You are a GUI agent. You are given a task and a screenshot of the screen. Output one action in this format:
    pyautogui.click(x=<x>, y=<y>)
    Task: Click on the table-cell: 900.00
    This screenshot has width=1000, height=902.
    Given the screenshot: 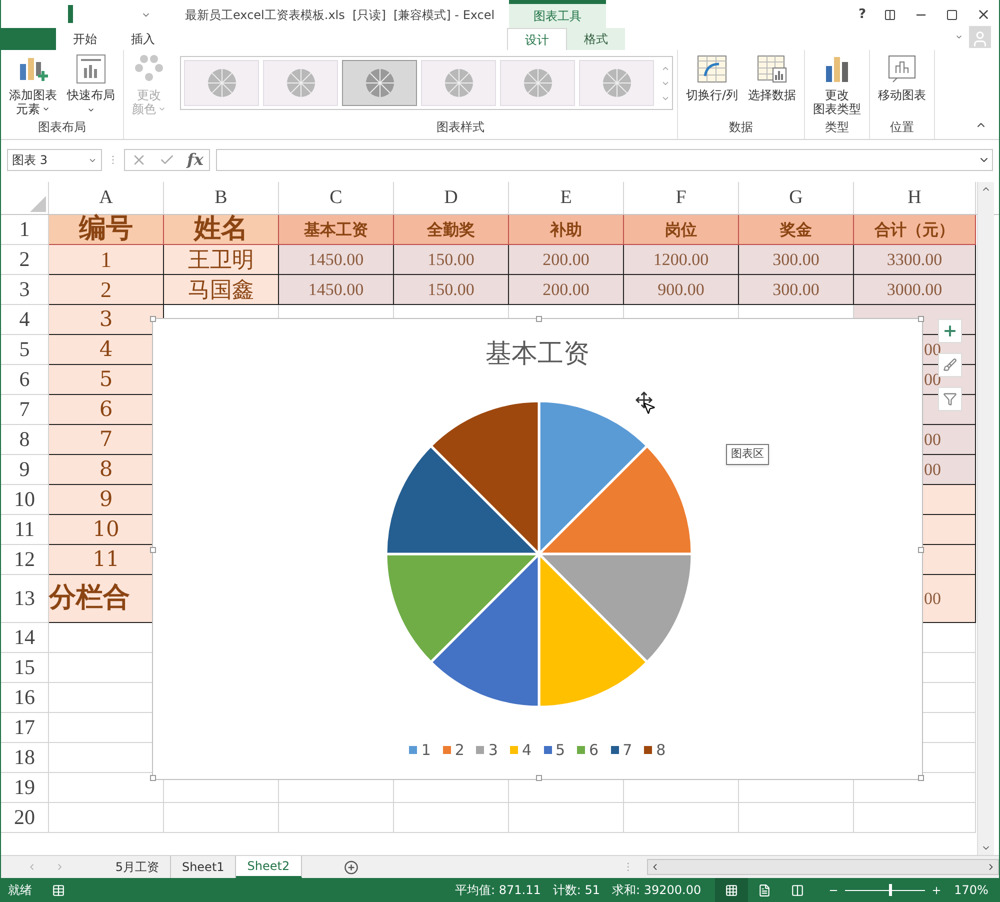 What is the action you would take?
    pyautogui.click(x=681, y=290)
    